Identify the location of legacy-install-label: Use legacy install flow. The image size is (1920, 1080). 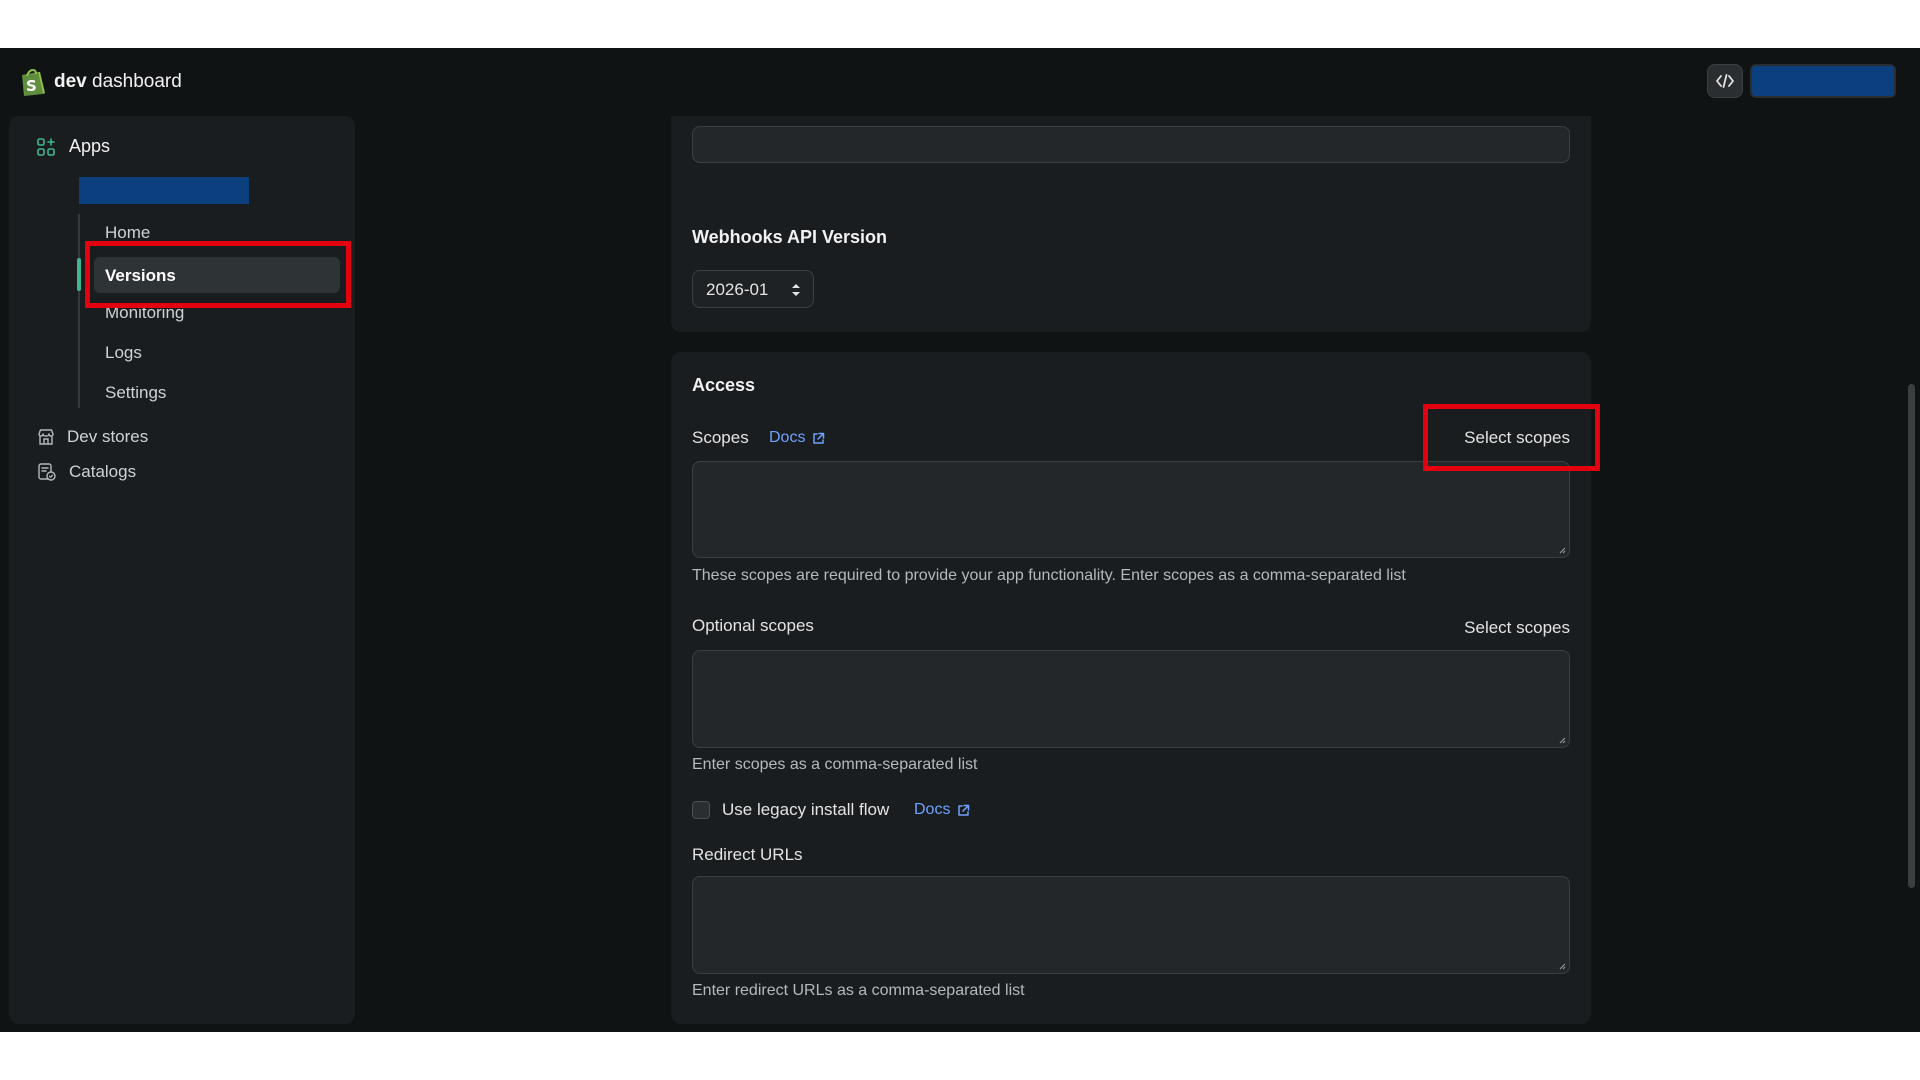
(805, 810).